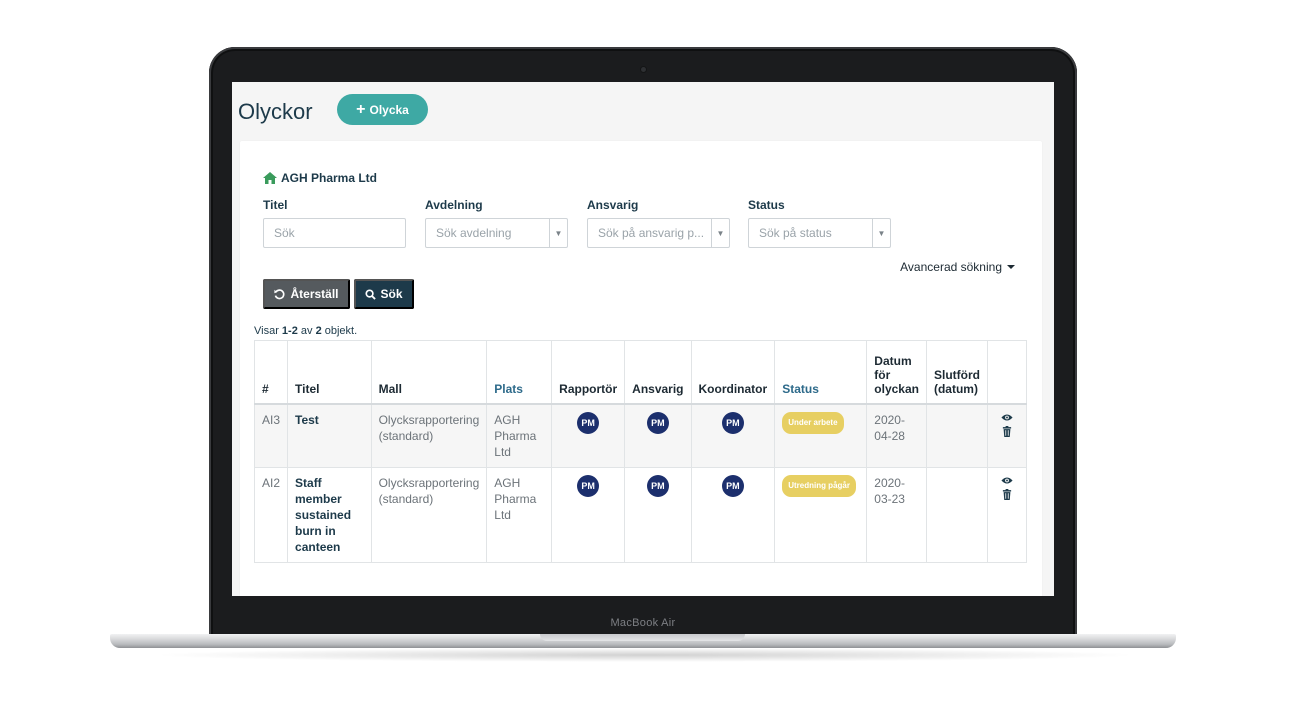 This screenshot has width=1300, height=725. Describe the element at coordinates (279, 293) in the screenshot. I see `undo-icon` at that location.